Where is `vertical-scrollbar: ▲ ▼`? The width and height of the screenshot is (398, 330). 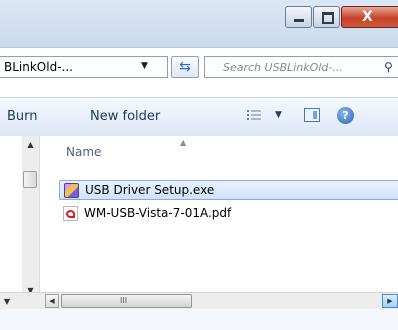
vertical-scrollbar: ▲ ▼ is located at coordinates (31, 216).